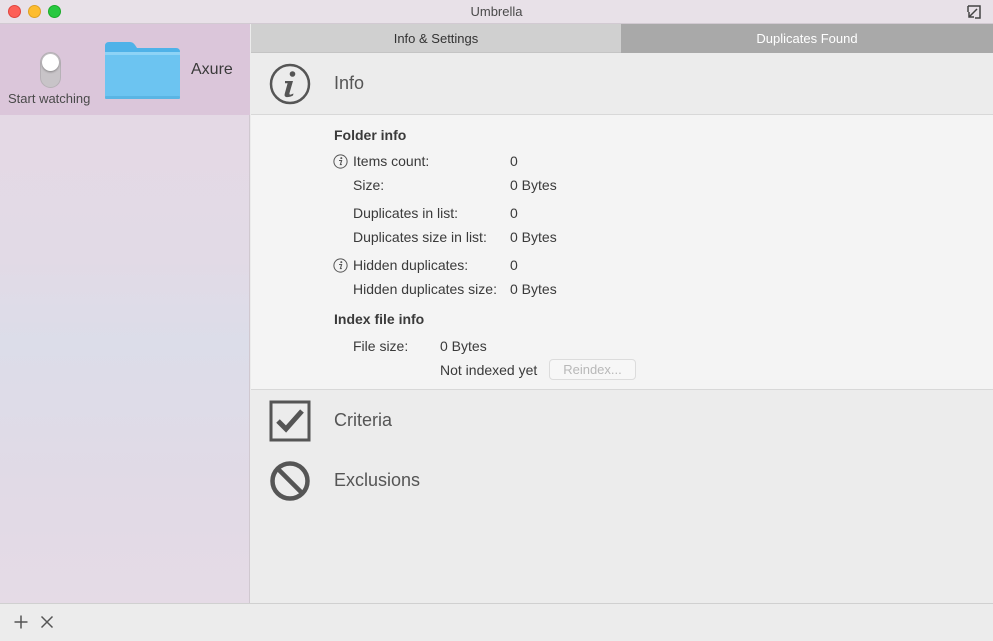 The image size is (993, 641). What do you see at coordinates (533, 185) in the screenshot?
I see `size-value: 0 Bytes` at bounding box center [533, 185].